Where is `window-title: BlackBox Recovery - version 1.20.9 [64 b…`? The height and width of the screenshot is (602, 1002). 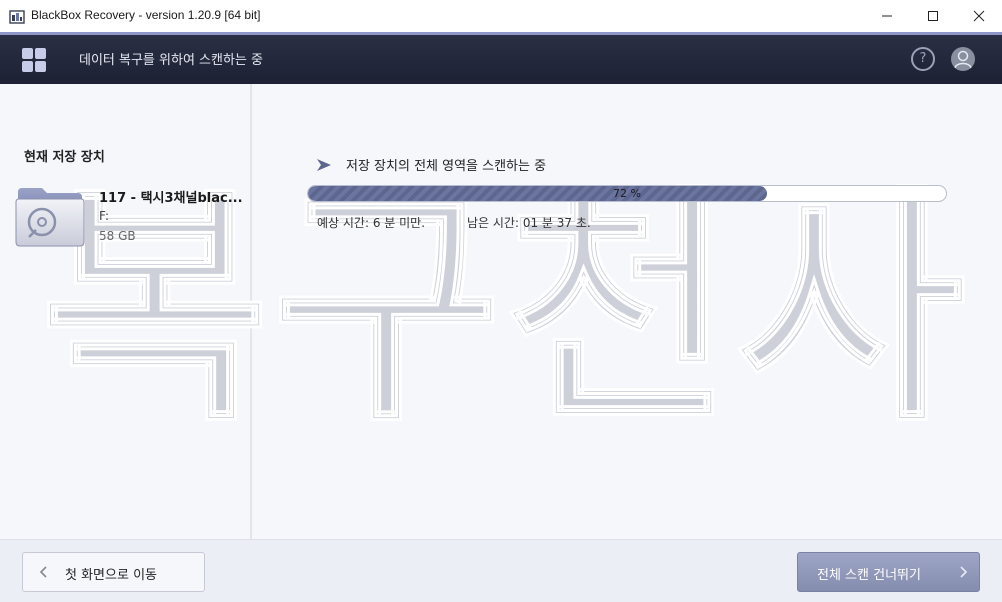
window-title: BlackBox Recovery - version 1.20.9 [64 b… is located at coordinates (146, 15).